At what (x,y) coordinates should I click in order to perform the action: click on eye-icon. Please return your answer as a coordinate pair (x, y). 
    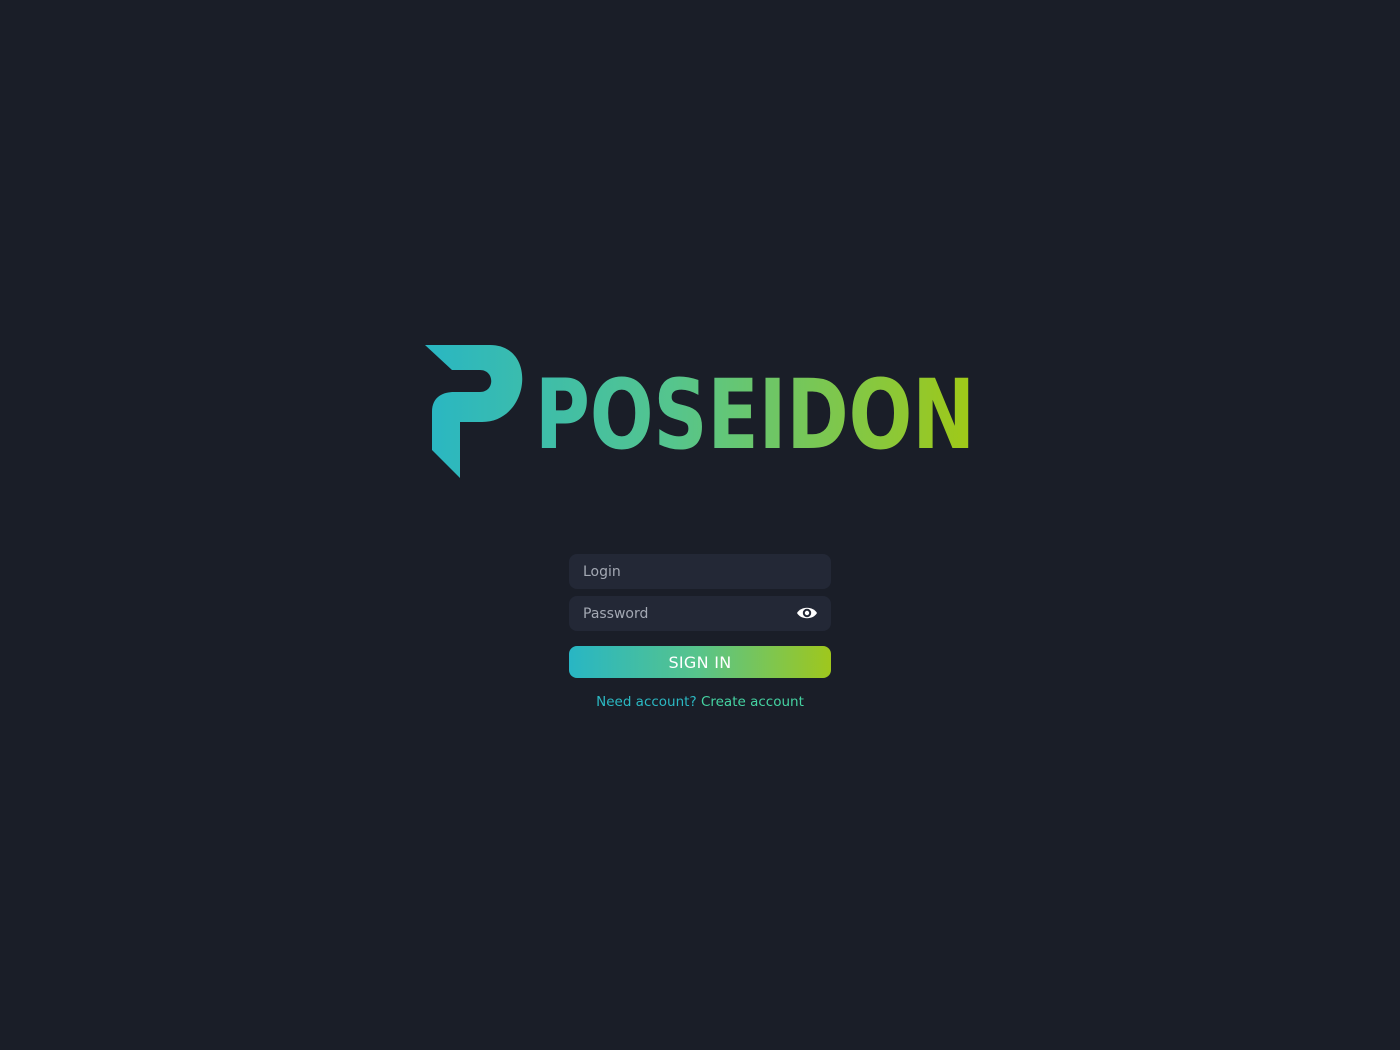
    Looking at the image, I should click on (807, 613).